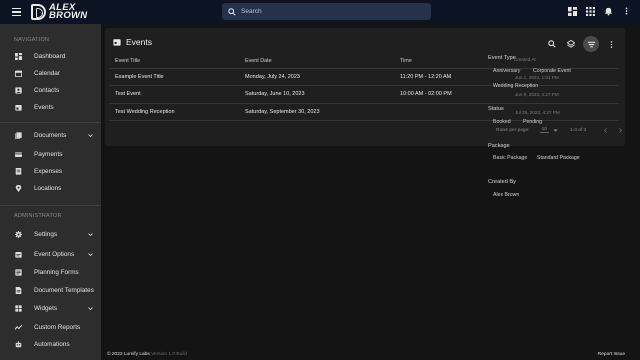  Describe the element at coordinates (331, 11) in the screenshot. I see `search-input` at that location.